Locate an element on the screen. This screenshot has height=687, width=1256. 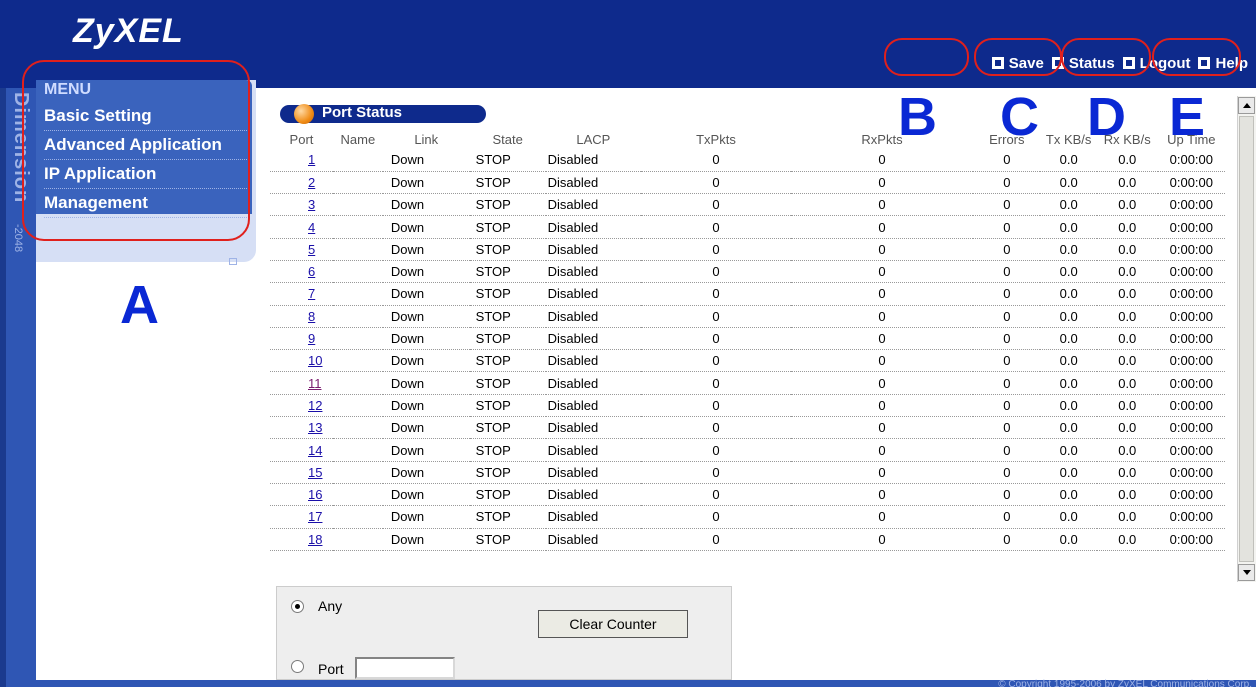
arrow-up-icon is located at coordinates (1247, 105).